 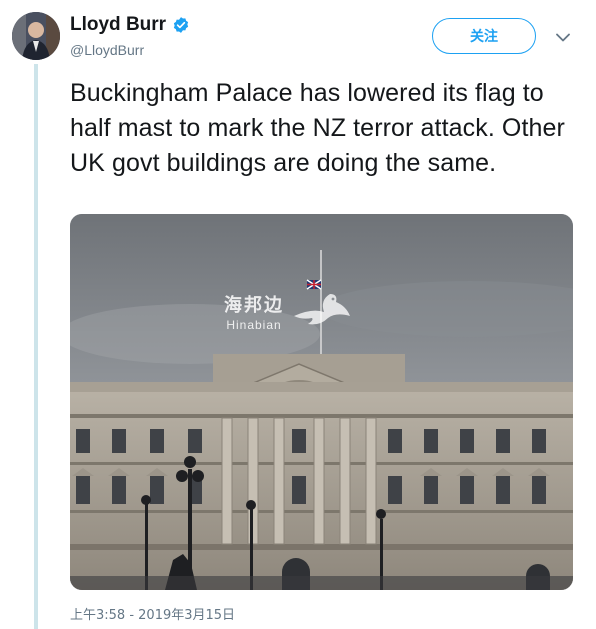 I want to click on more-options-button, so click(x=563, y=37).